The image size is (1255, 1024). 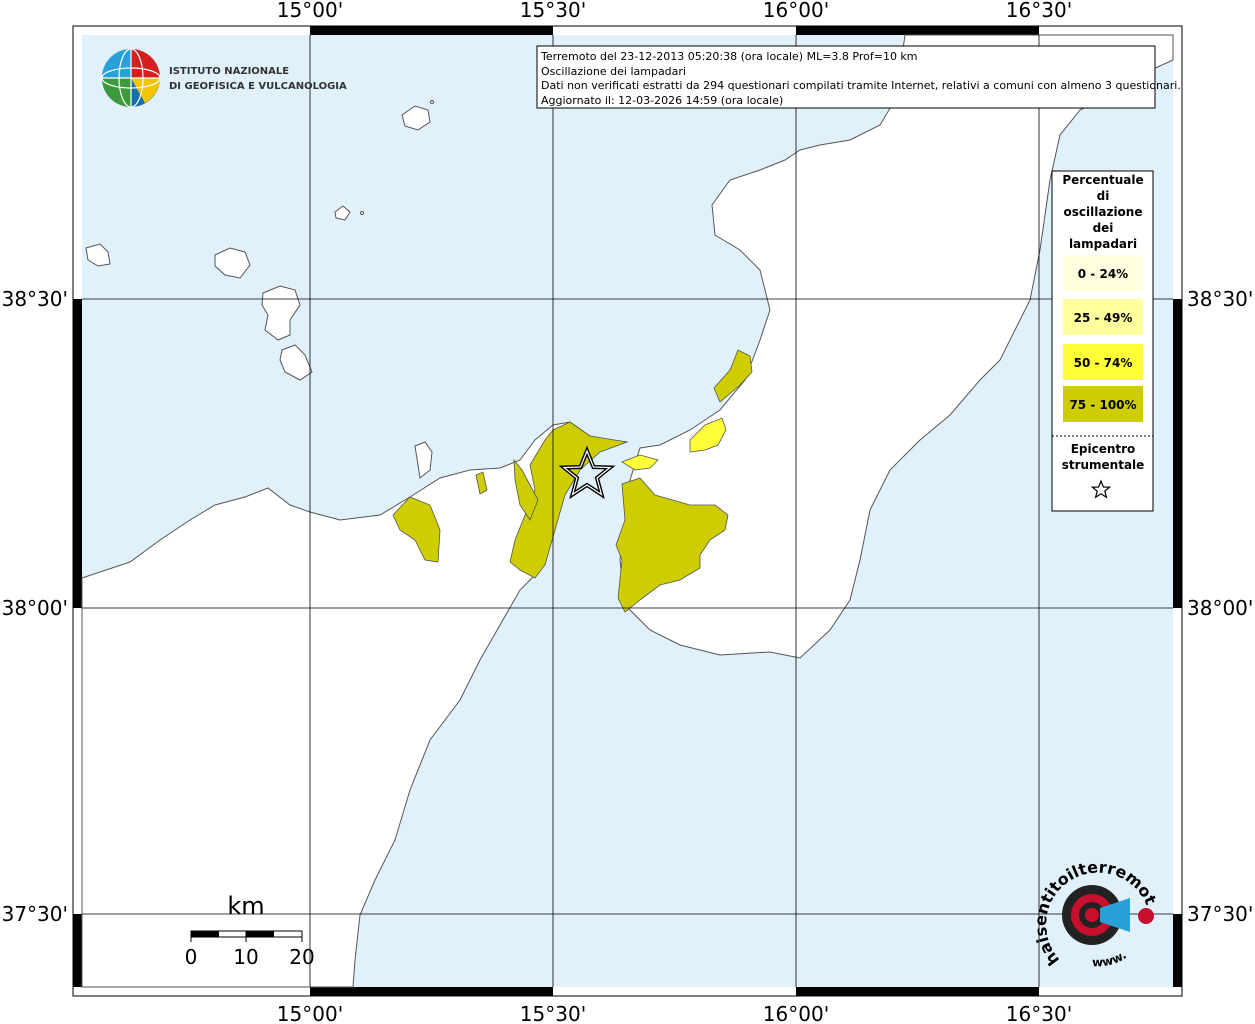 I want to click on legend-epicenter-2: strumentale, so click(x=1103, y=465).